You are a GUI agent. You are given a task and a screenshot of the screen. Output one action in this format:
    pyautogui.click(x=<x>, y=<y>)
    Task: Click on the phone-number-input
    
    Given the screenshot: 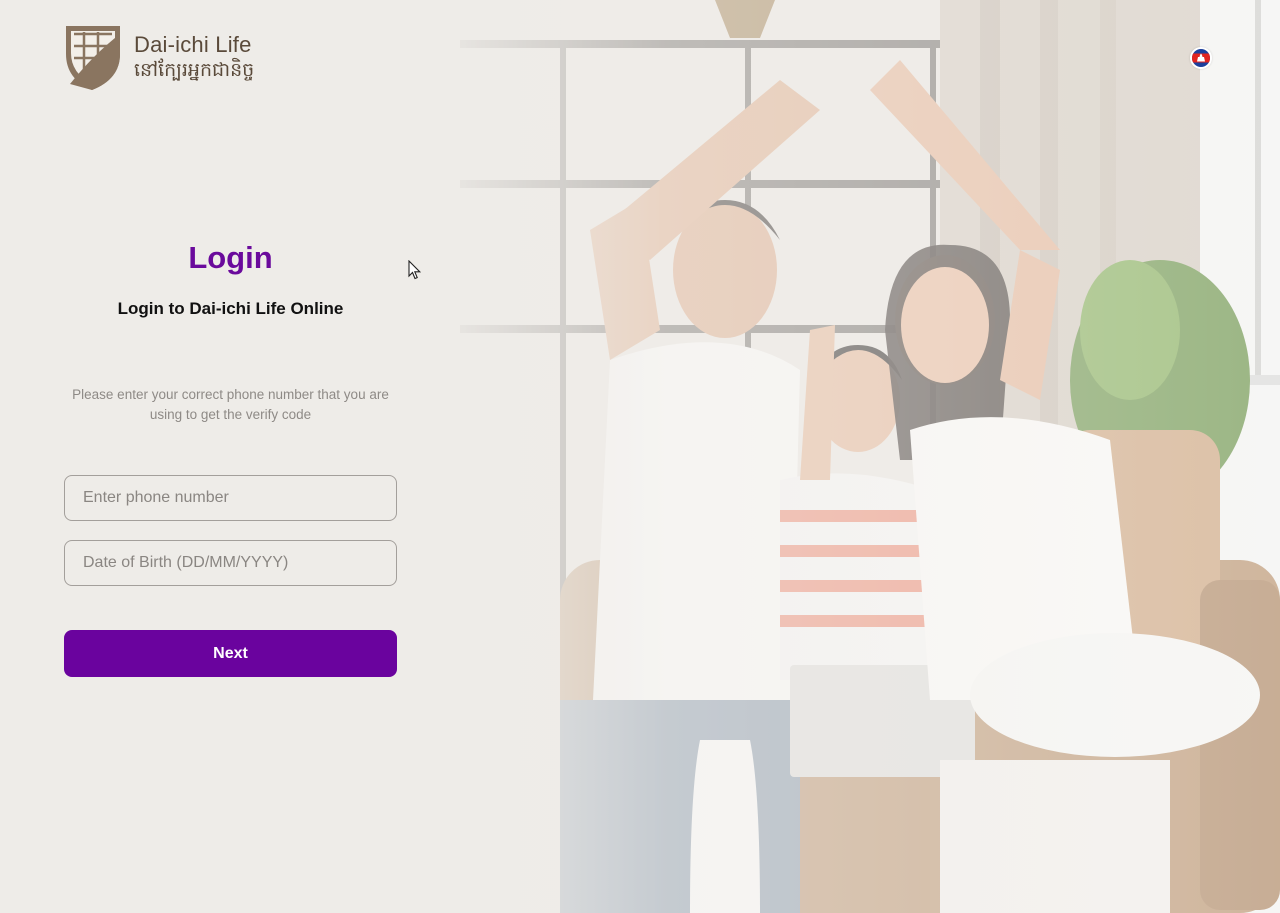 What is the action you would take?
    pyautogui.click(x=230, y=498)
    